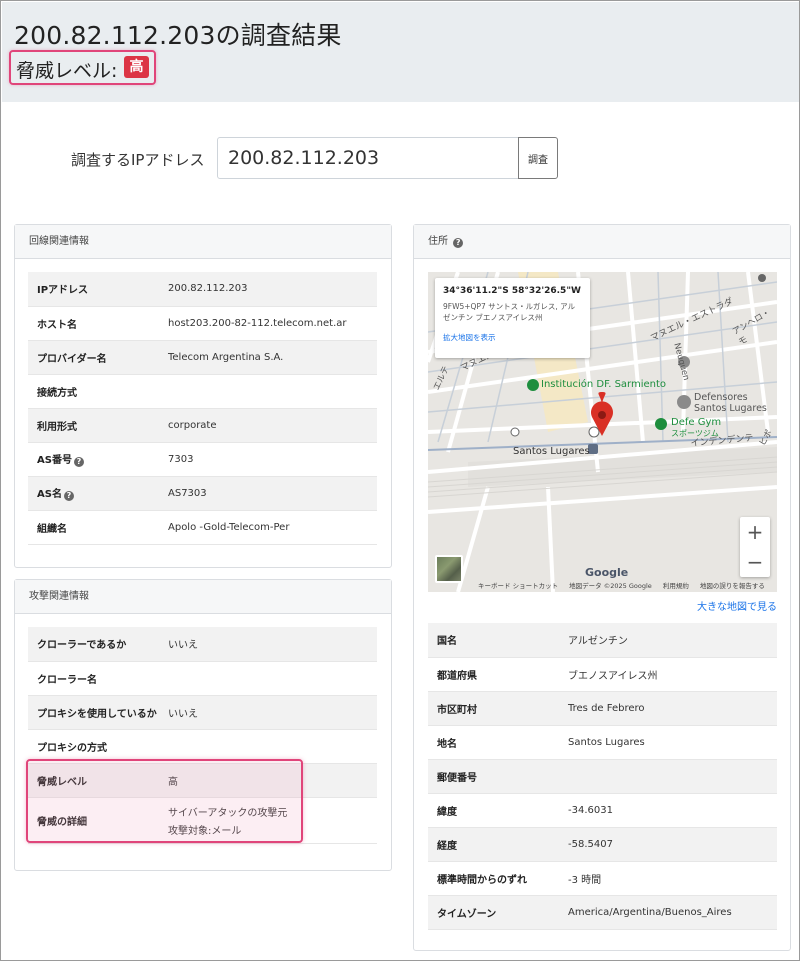 This screenshot has height=961, width=800. I want to click on row-key-cell: プロバイダー名, so click(98, 357).